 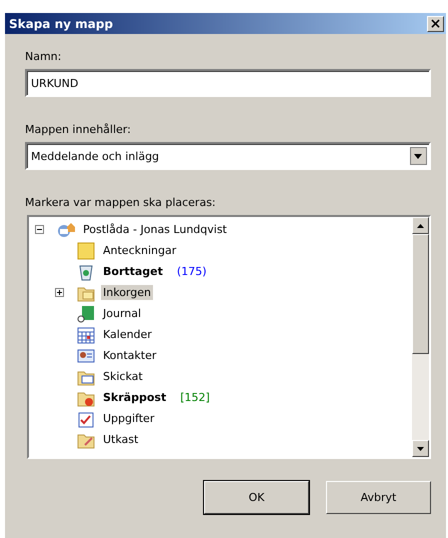 I want to click on contact-card-icon, so click(x=86, y=355).